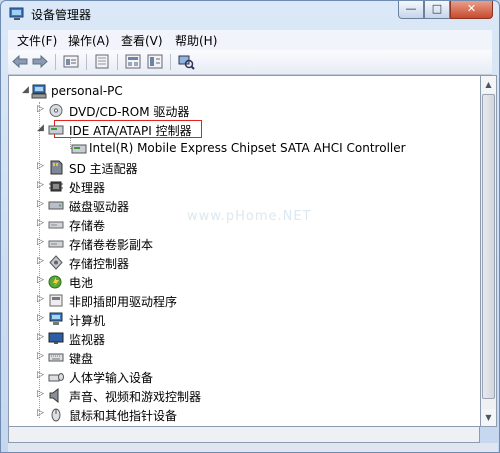 The width and height of the screenshot is (500, 453). Describe the element at coordinates (102, 61) in the screenshot. I see `help-icon` at that location.